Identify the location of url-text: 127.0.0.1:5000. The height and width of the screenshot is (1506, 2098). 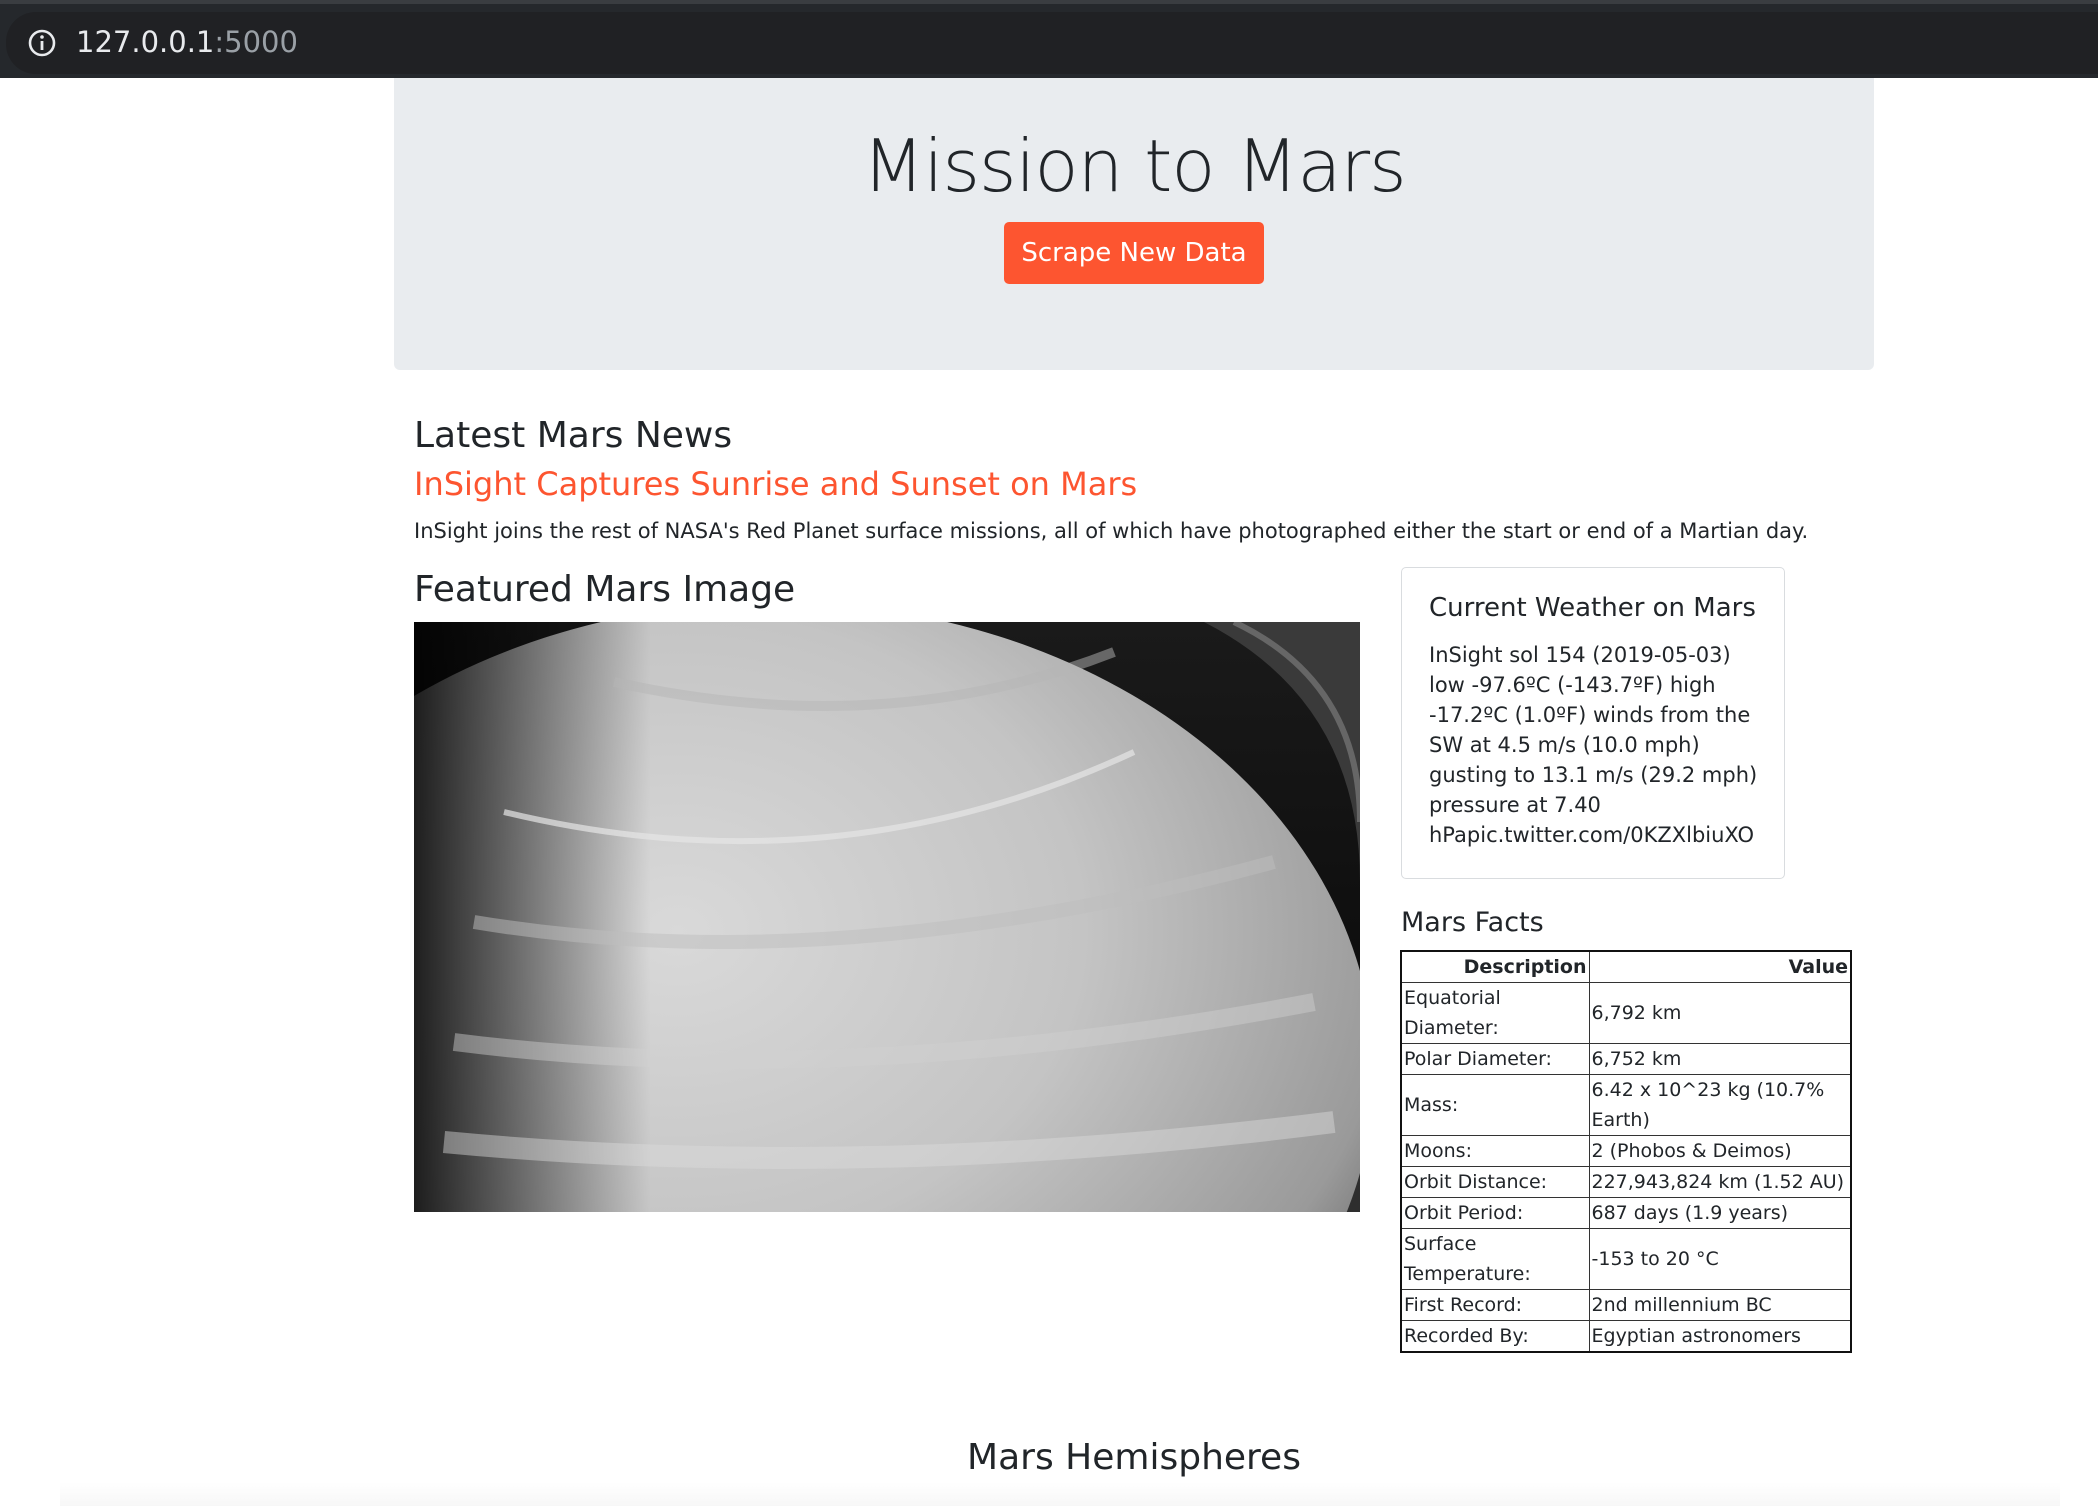
(187, 42).